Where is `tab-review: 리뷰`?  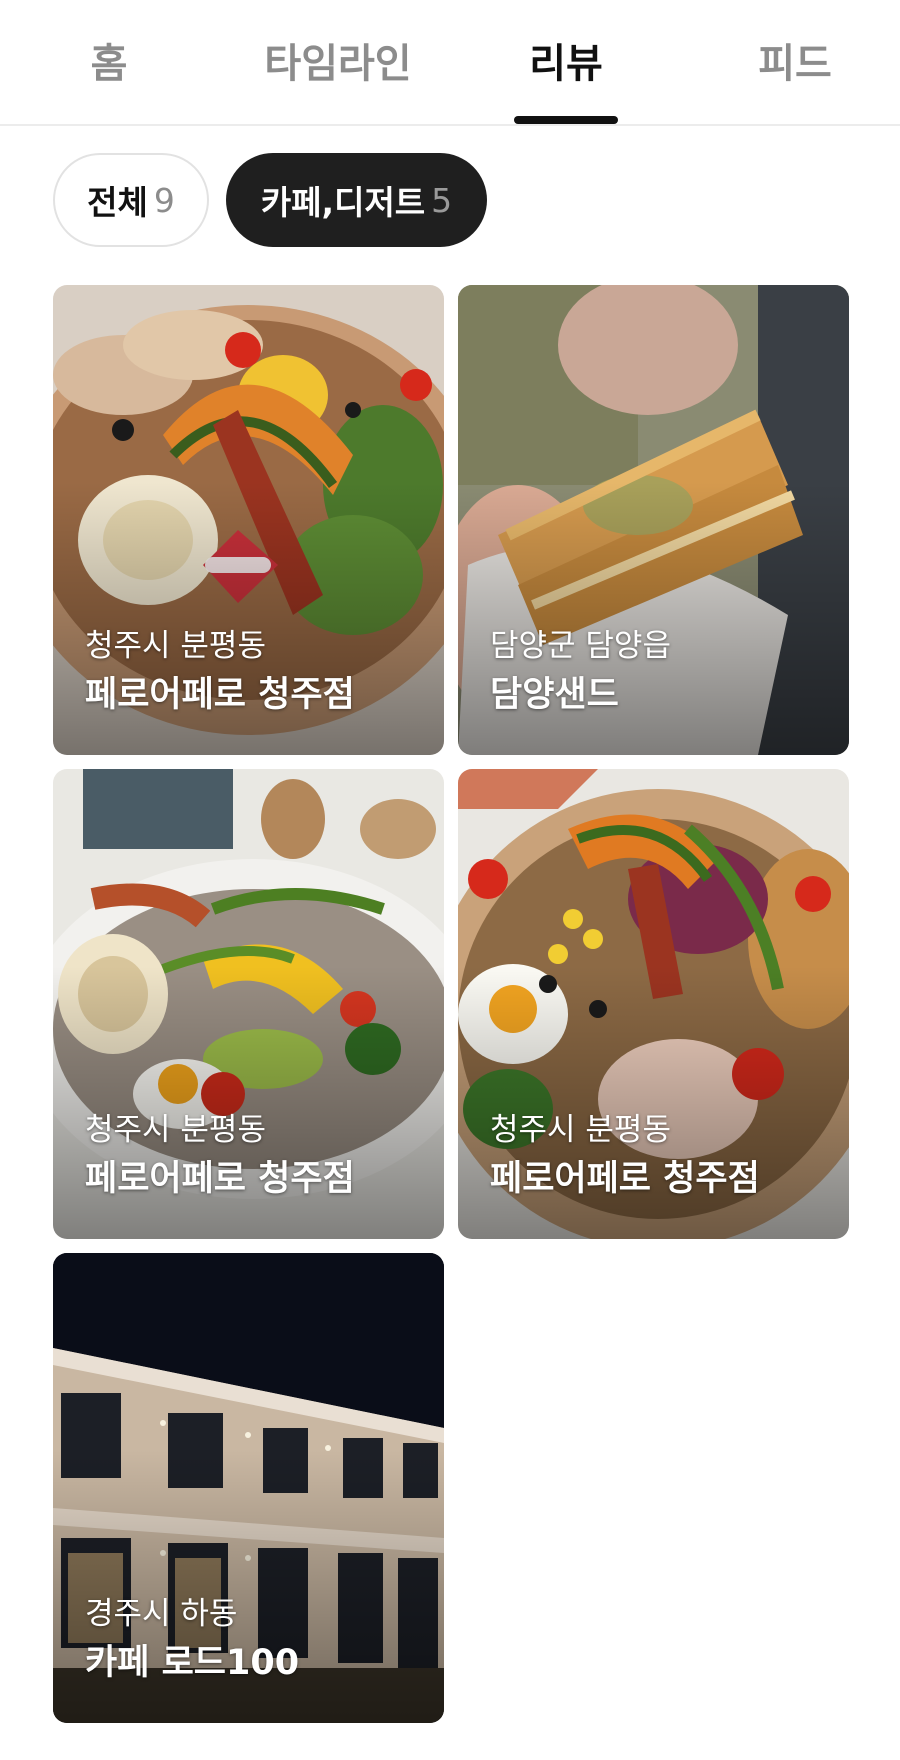
tab-review: 리뷰 is located at coordinates (566, 64).